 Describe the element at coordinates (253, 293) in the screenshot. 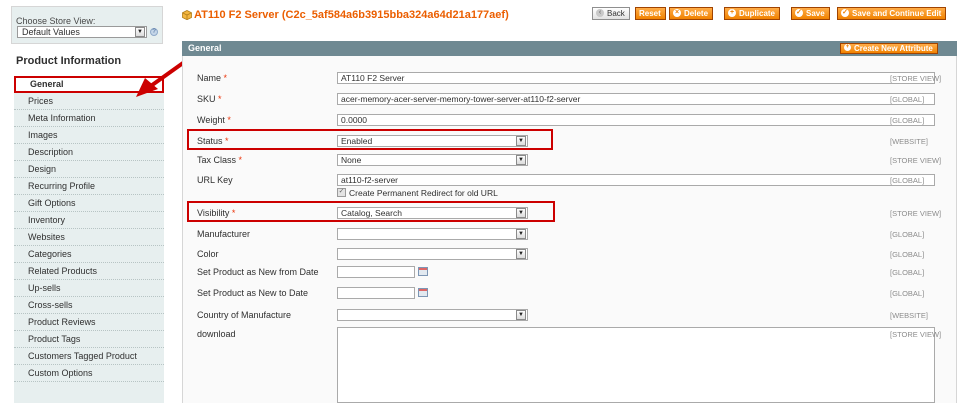

I see `new-to-date-label: Set Product as New to Date` at that location.